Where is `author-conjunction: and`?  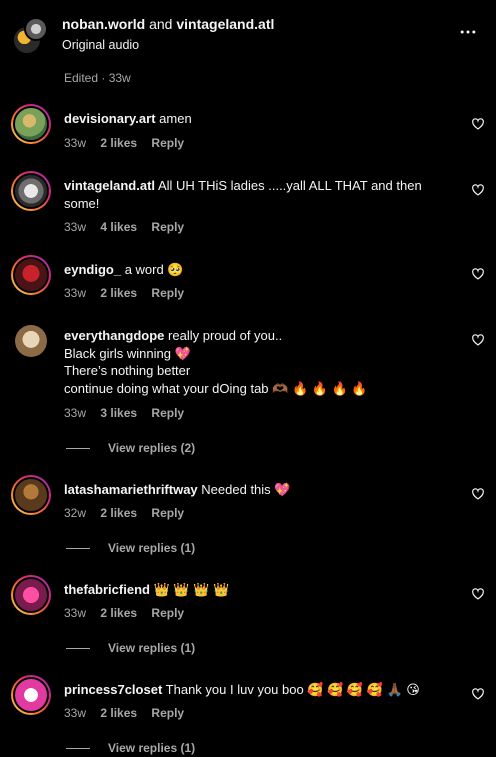 author-conjunction: and is located at coordinates (161, 24).